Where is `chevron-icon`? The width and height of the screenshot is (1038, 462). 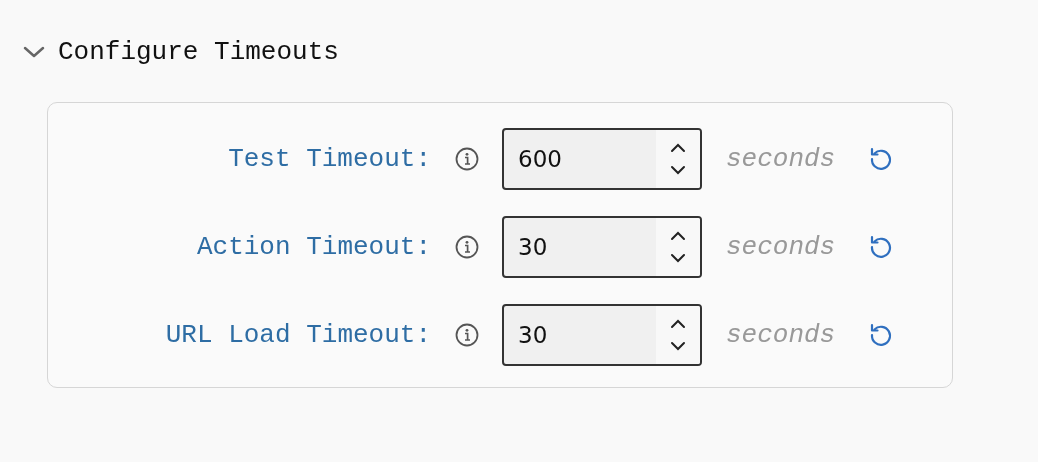 chevron-icon is located at coordinates (34, 52).